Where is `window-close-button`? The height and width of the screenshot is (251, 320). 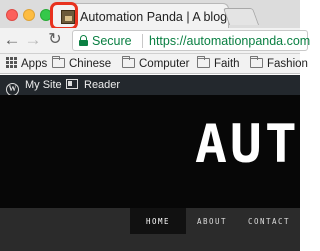 window-close-button is located at coordinates (12, 15).